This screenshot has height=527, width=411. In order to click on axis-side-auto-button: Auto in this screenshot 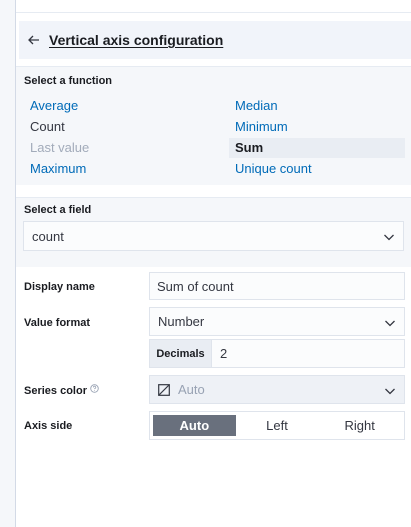, I will do `click(194, 425)`.